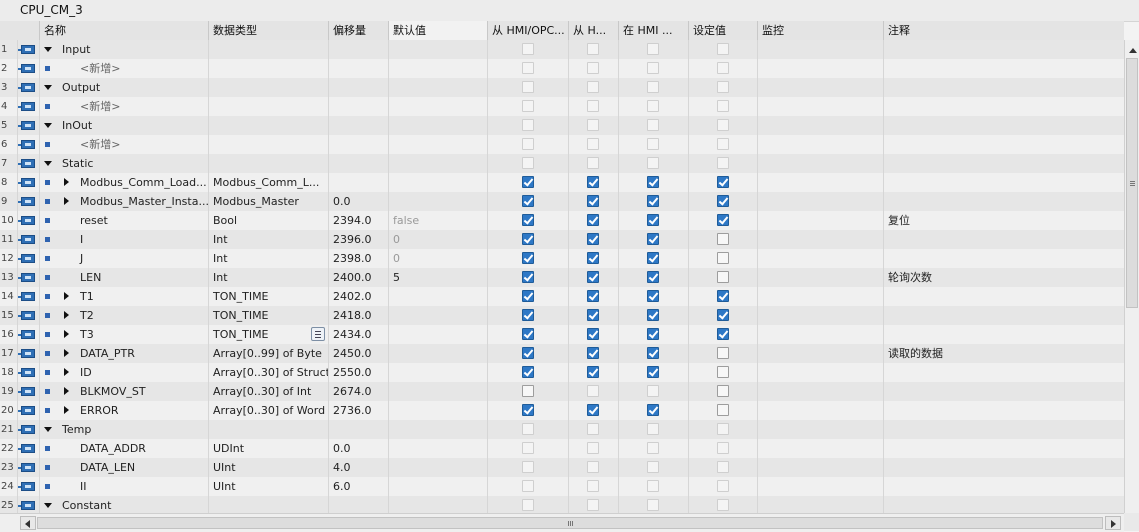 The height and width of the screenshot is (532, 1139). Describe the element at coordinates (438, 220) in the screenshot. I see `default-value-cell: false` at that location.